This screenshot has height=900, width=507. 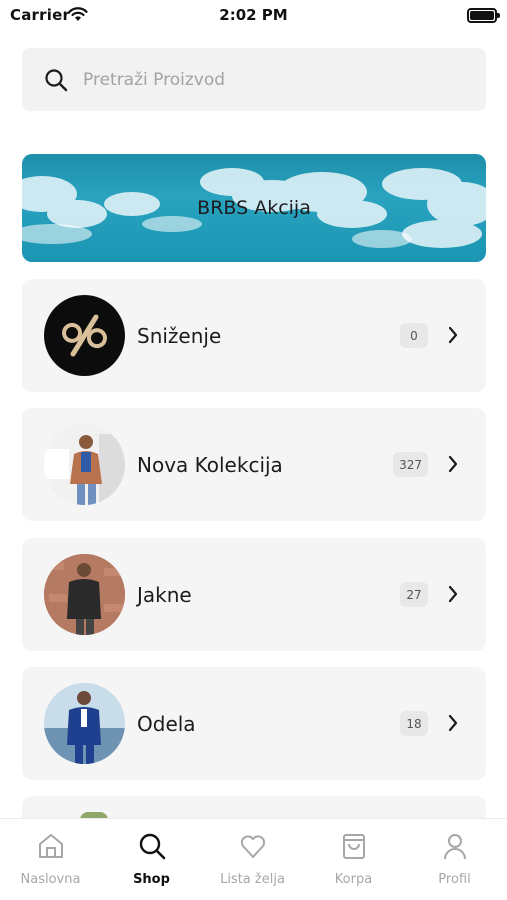 I want to click on battery-icon, so click(x=483, y=15).